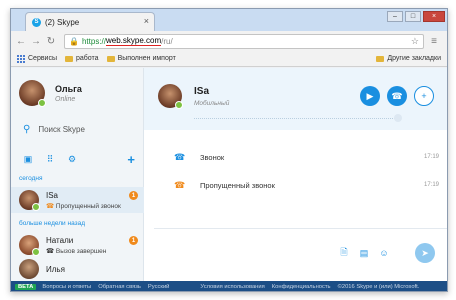 This screenshot has width=456, height=300. I want to click on close-tab-icon: ×, so click(146, 21).